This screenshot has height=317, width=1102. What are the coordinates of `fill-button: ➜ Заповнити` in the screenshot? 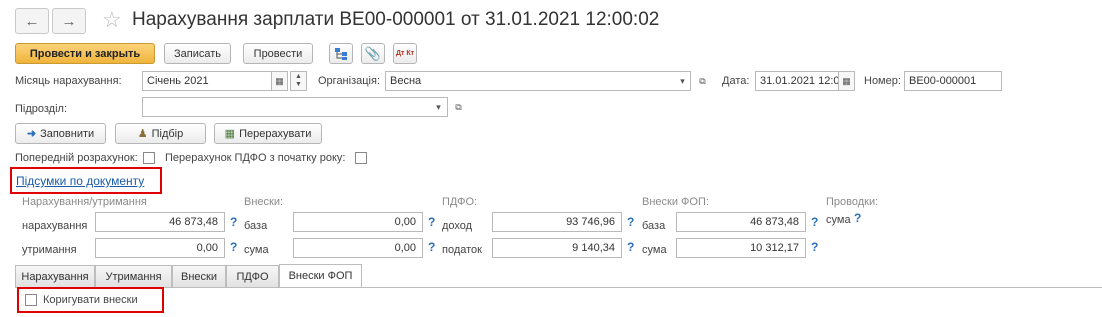 It's located at (60, 133).